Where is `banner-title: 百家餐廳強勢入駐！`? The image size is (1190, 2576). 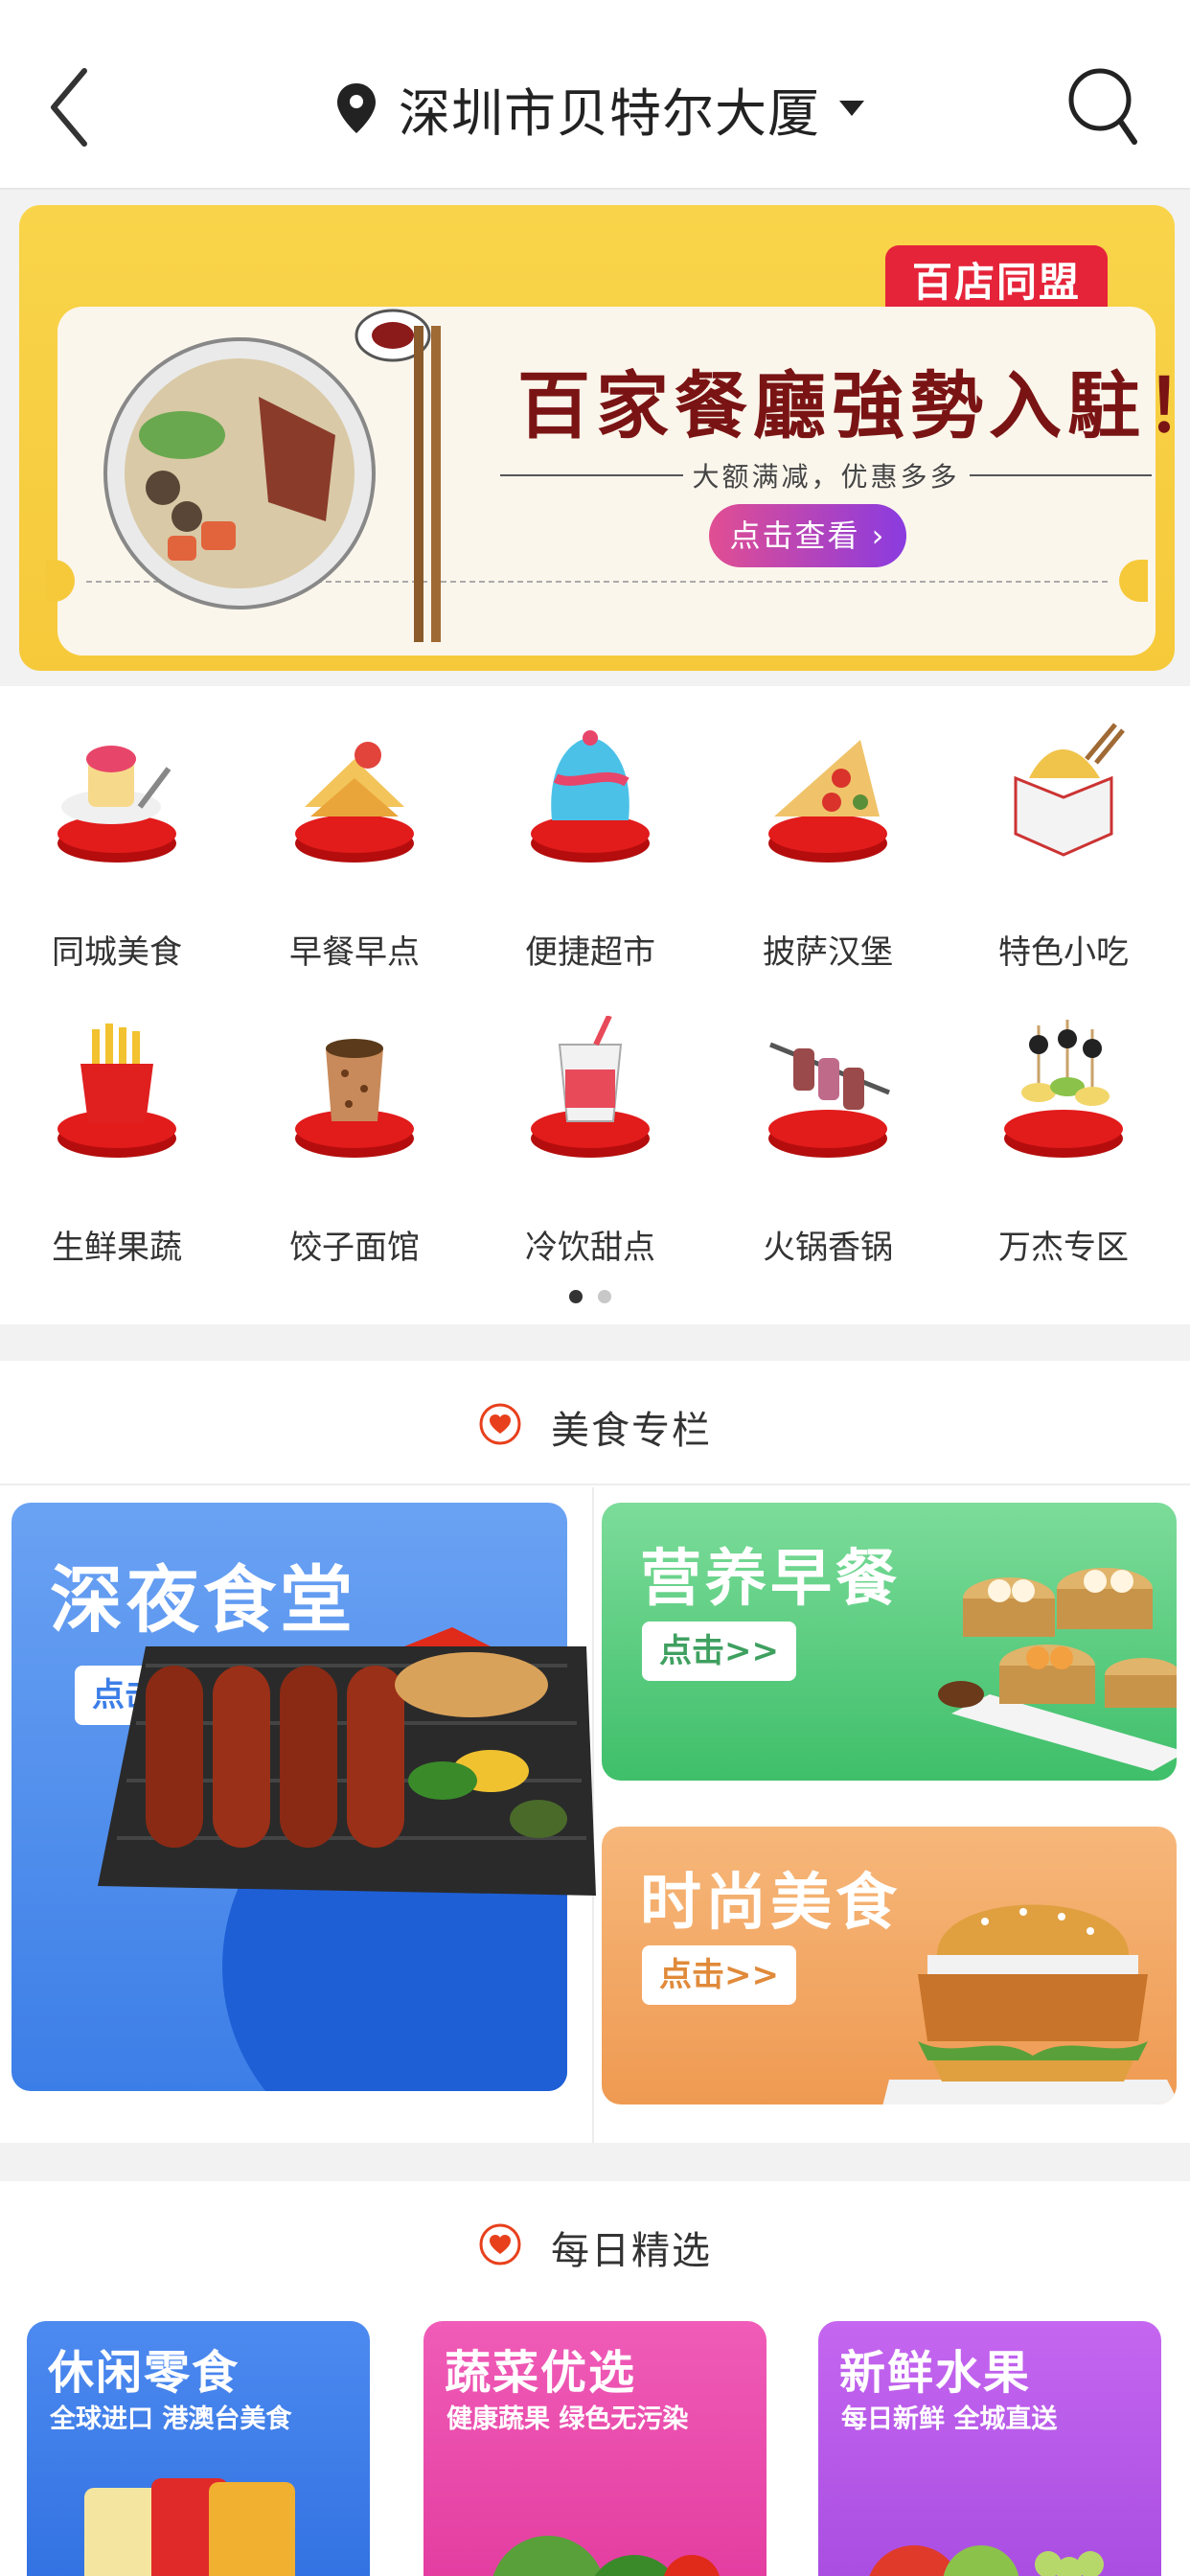 banner-title: 百家餐廳強勢入駐！ is located at coordinates (846, 405).